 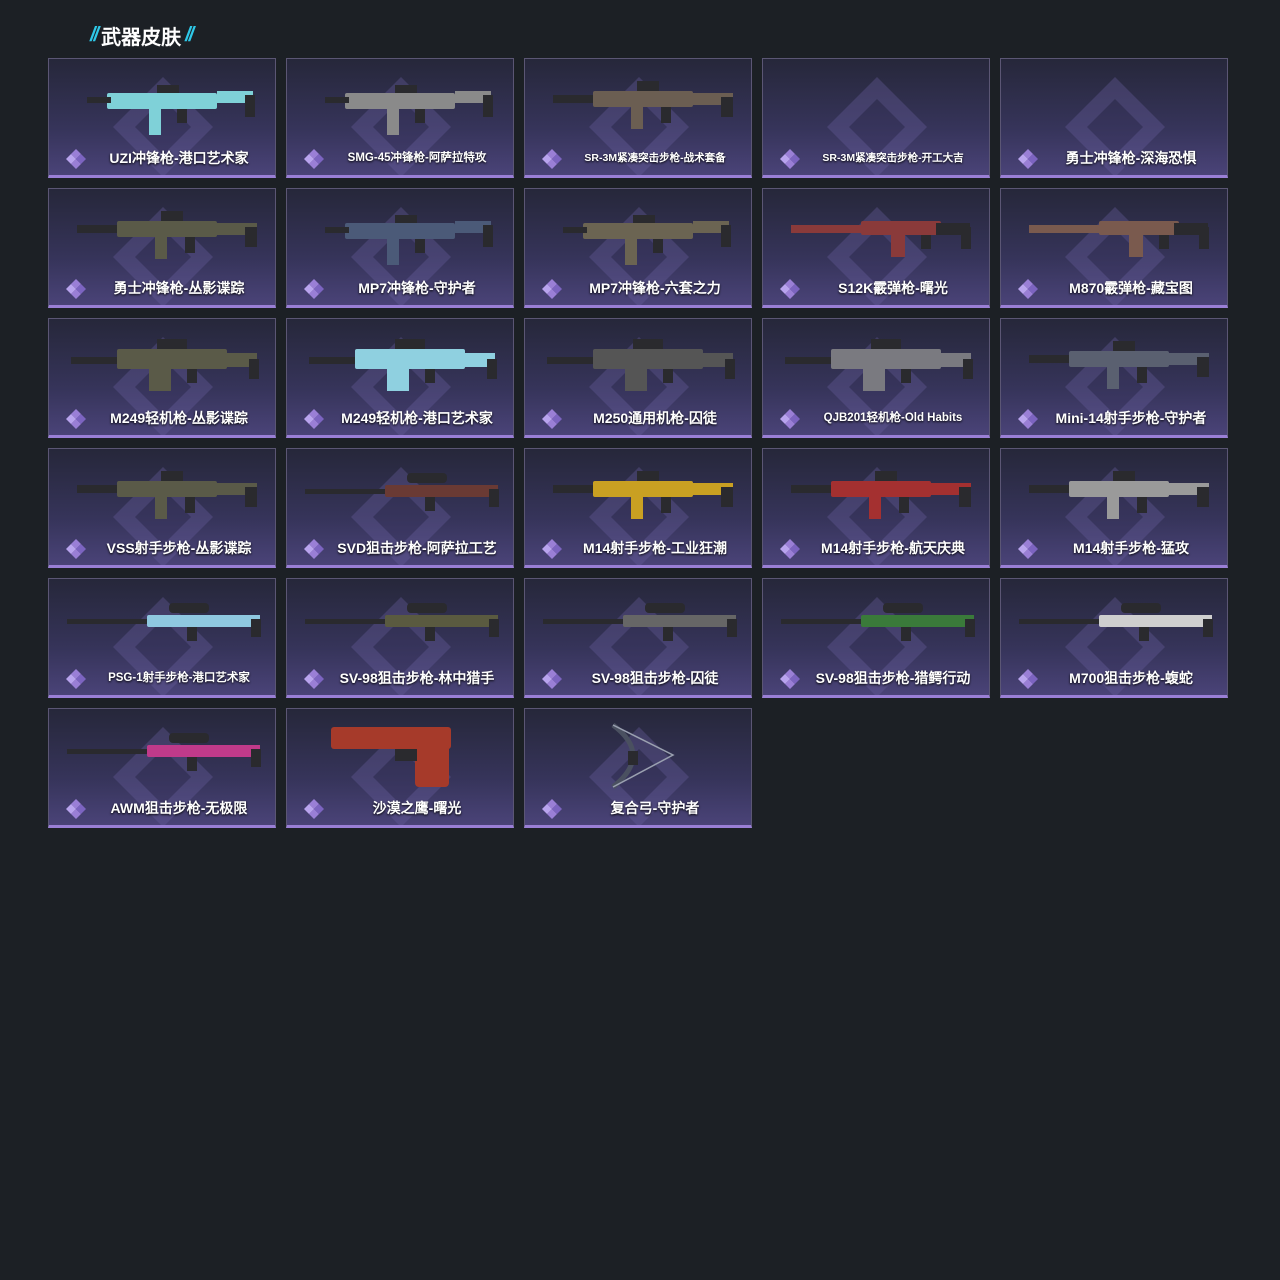 I want to click on skin-card: PSG-1射手步枪-港口艺术家, so click(x=162, y=638).